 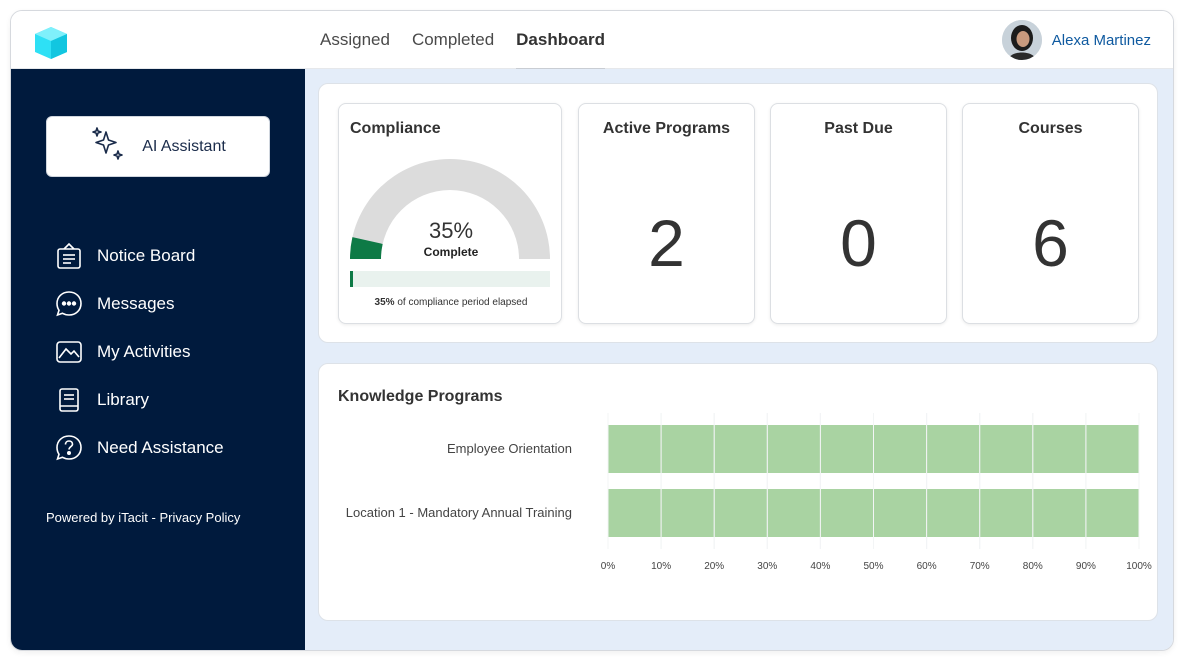 I want to click on courses-title: Courses, so click(x=1050, y=128).